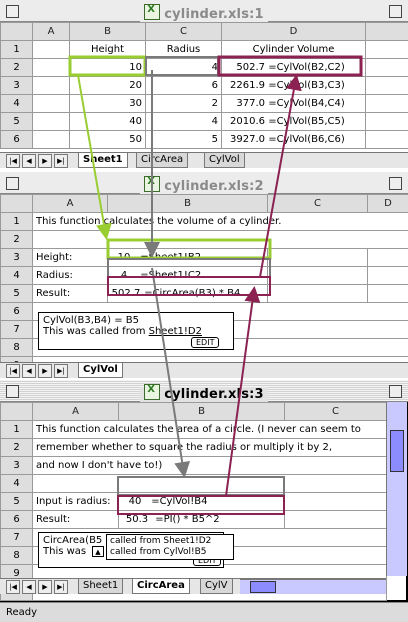 The height and width of the screenshot is (622, 408). Describe the element at coordinates (51, 67) in the screenshot. I see `cell-a2` at that location.